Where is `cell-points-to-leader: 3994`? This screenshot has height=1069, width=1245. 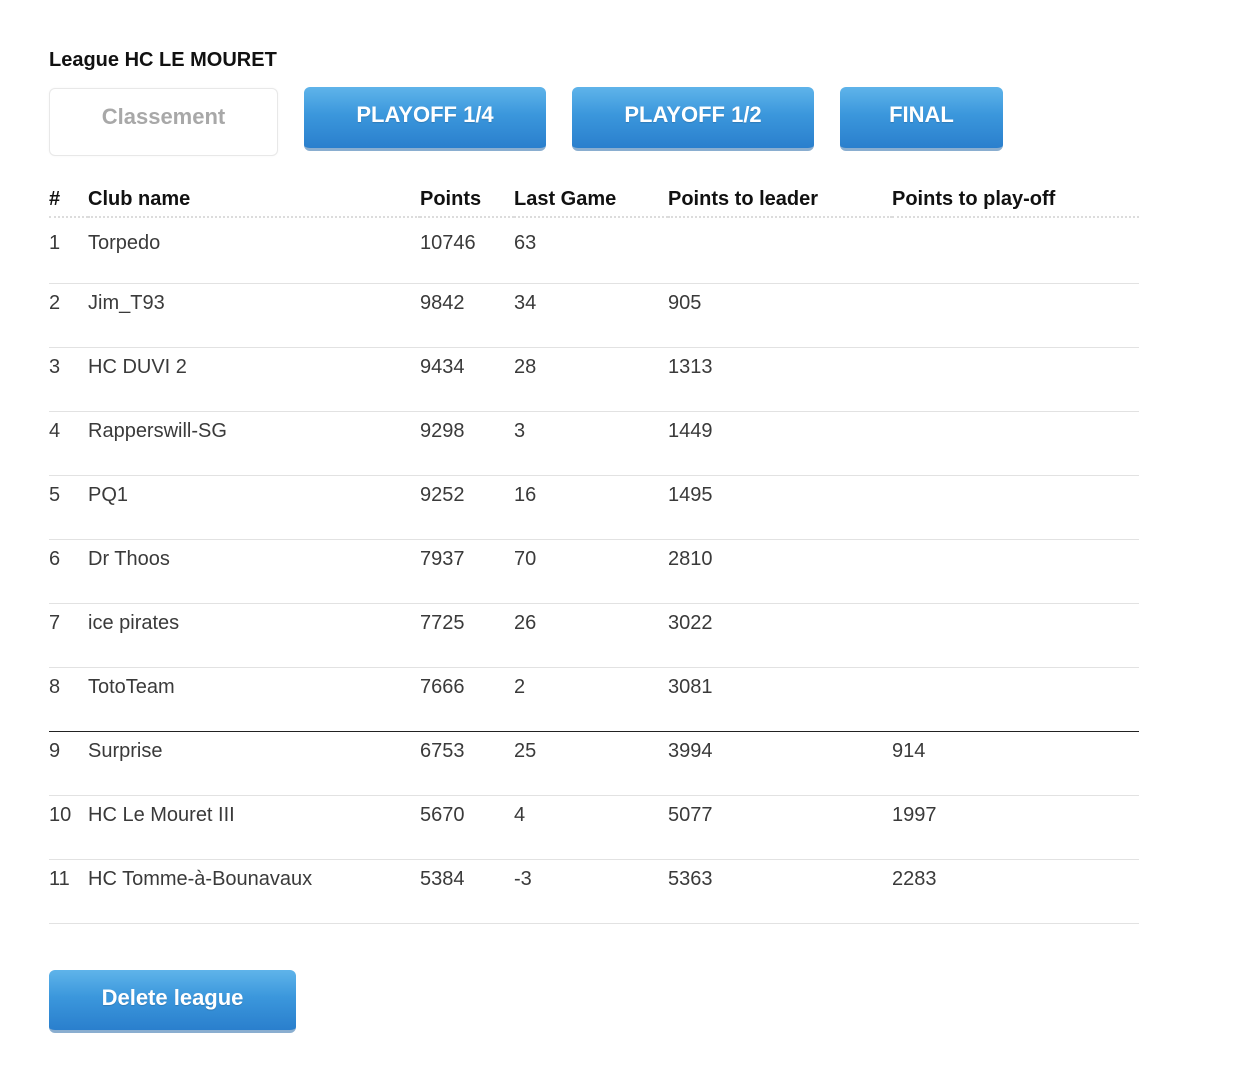 cell-points-to-leader: 3994 is located at coordinates (780, 763).